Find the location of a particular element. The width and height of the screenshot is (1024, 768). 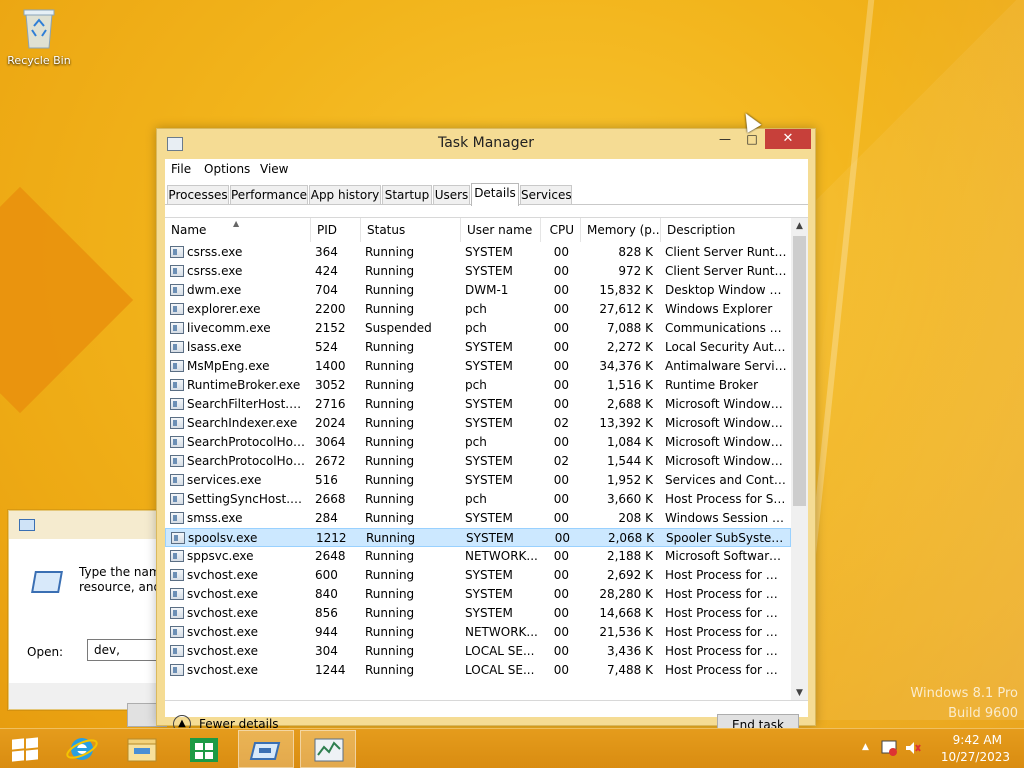

minimize-button: — is located at coordinates (725, 139).